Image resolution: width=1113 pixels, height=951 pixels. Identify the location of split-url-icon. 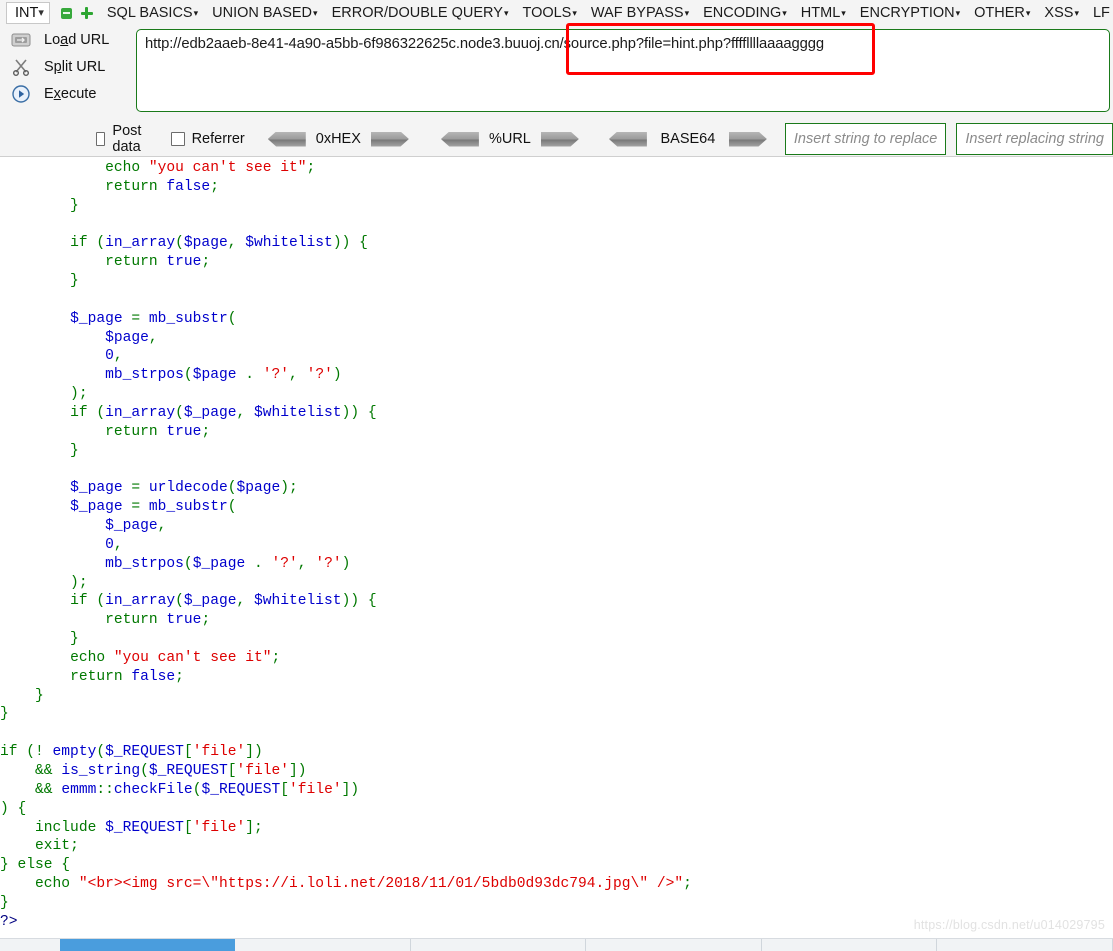
(21, 67).